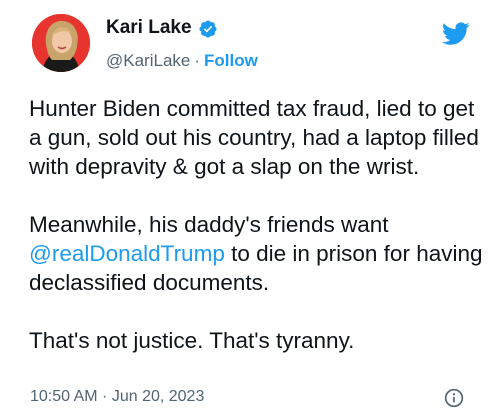 The width and height of the screenshot is (500, 412). Describe the element at coordinates (231, 60) in the screenshot. I see `follow-button: Follow` at that location.